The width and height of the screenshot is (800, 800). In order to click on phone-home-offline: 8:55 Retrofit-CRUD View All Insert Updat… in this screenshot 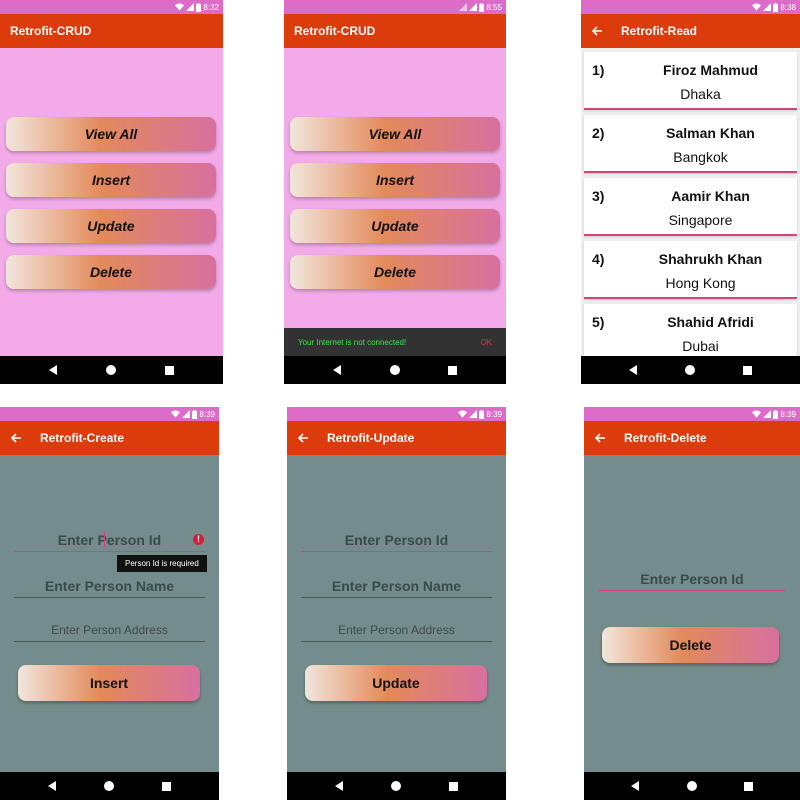, I will do `click(395, 192)`.